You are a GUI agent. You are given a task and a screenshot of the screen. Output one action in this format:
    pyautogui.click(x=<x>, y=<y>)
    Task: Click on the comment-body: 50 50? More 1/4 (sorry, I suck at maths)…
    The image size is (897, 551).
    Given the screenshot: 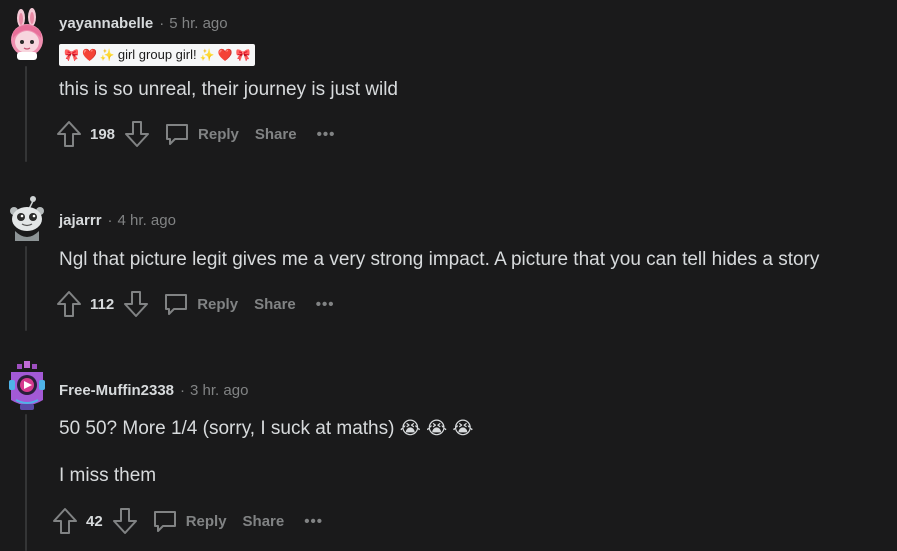 What is the action you would take?
    pyautogui.click(x=266, y=429)
    